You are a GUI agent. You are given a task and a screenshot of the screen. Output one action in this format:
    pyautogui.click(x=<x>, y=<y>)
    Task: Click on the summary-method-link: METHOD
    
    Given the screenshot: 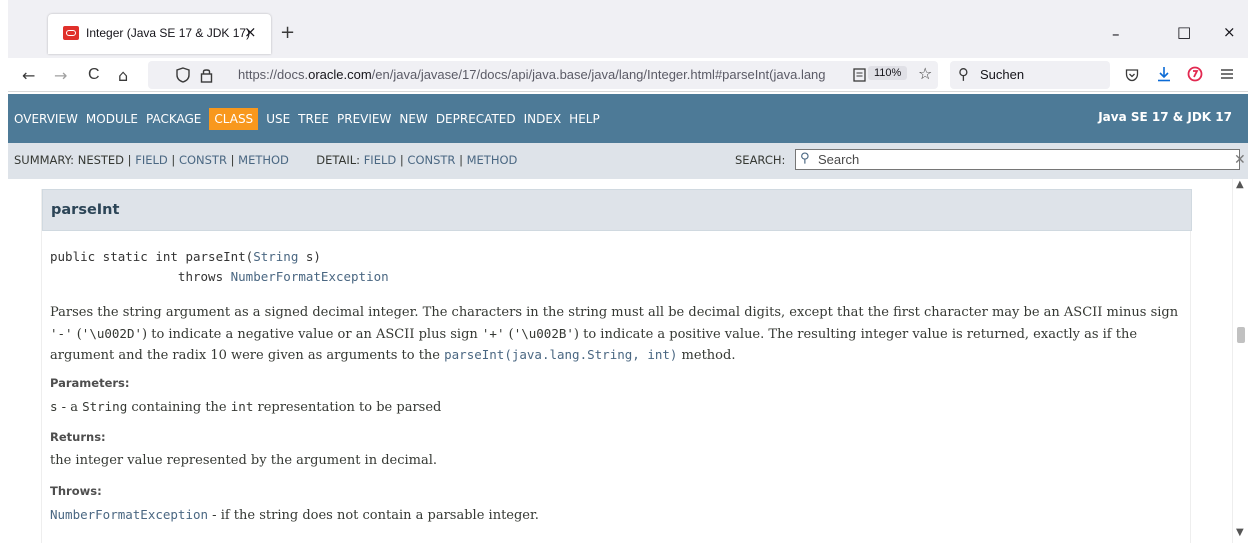 What is the action you would take?
    pyautogui.click(x=263, y=160)
    